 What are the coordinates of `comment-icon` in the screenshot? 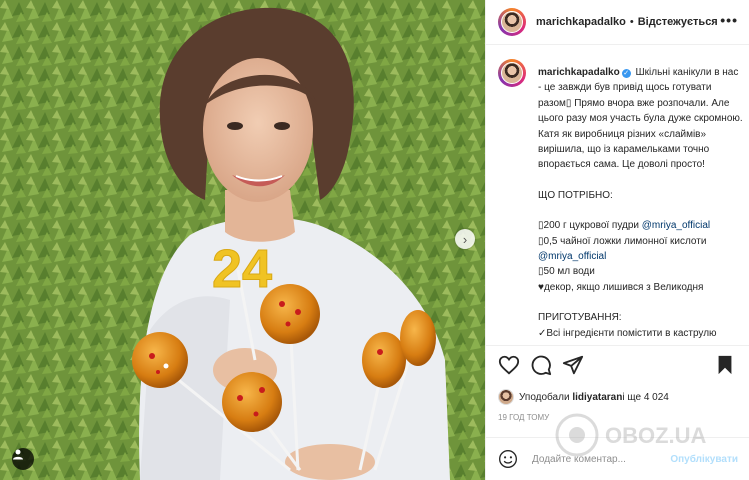 It's located at (541, 365).